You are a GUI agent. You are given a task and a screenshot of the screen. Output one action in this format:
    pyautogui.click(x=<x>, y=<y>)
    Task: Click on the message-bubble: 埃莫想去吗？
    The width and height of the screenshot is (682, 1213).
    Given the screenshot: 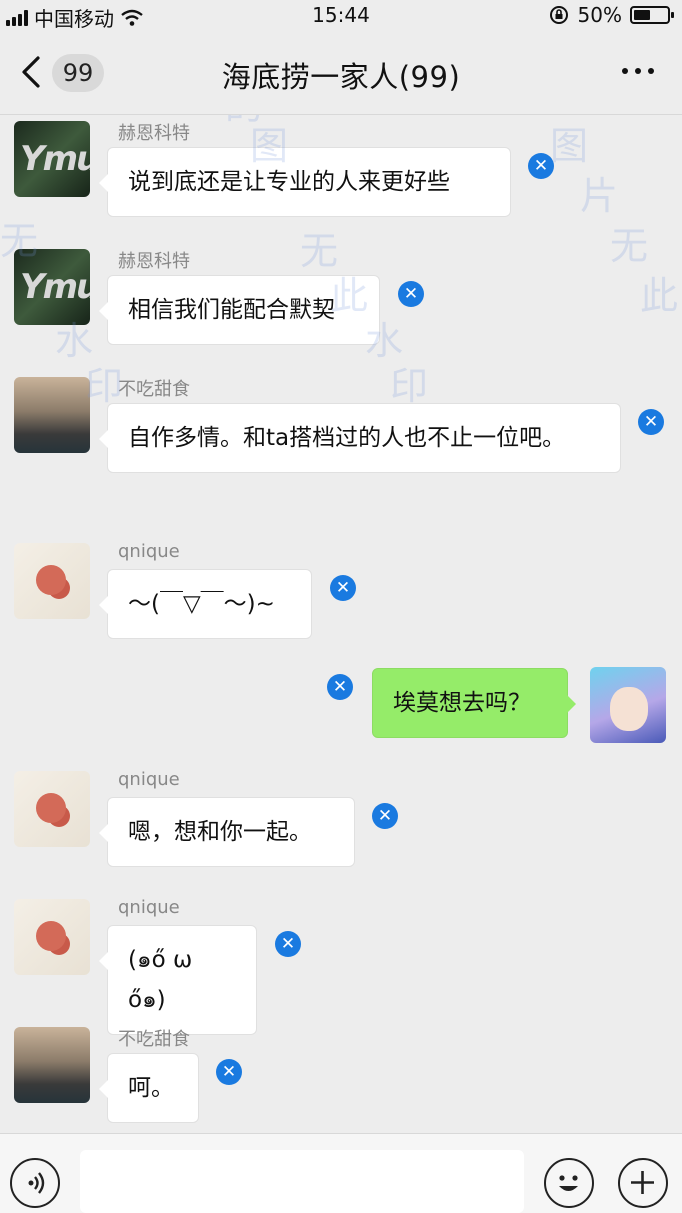 What is the action you would take?
    pyautogui.click(x=474, y=703)
    